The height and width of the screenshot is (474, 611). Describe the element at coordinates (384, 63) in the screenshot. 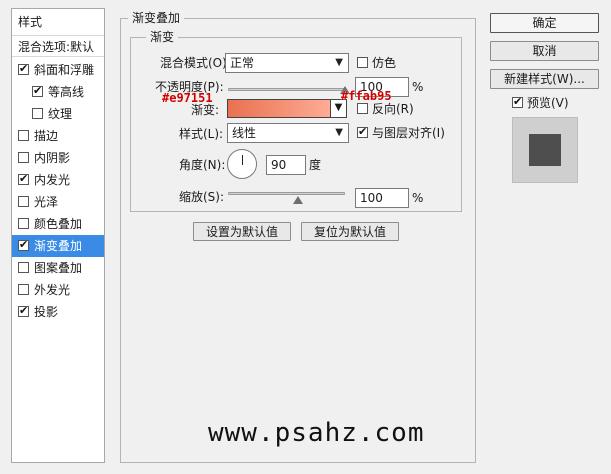

I see `dither-label: 仿色` at that location.